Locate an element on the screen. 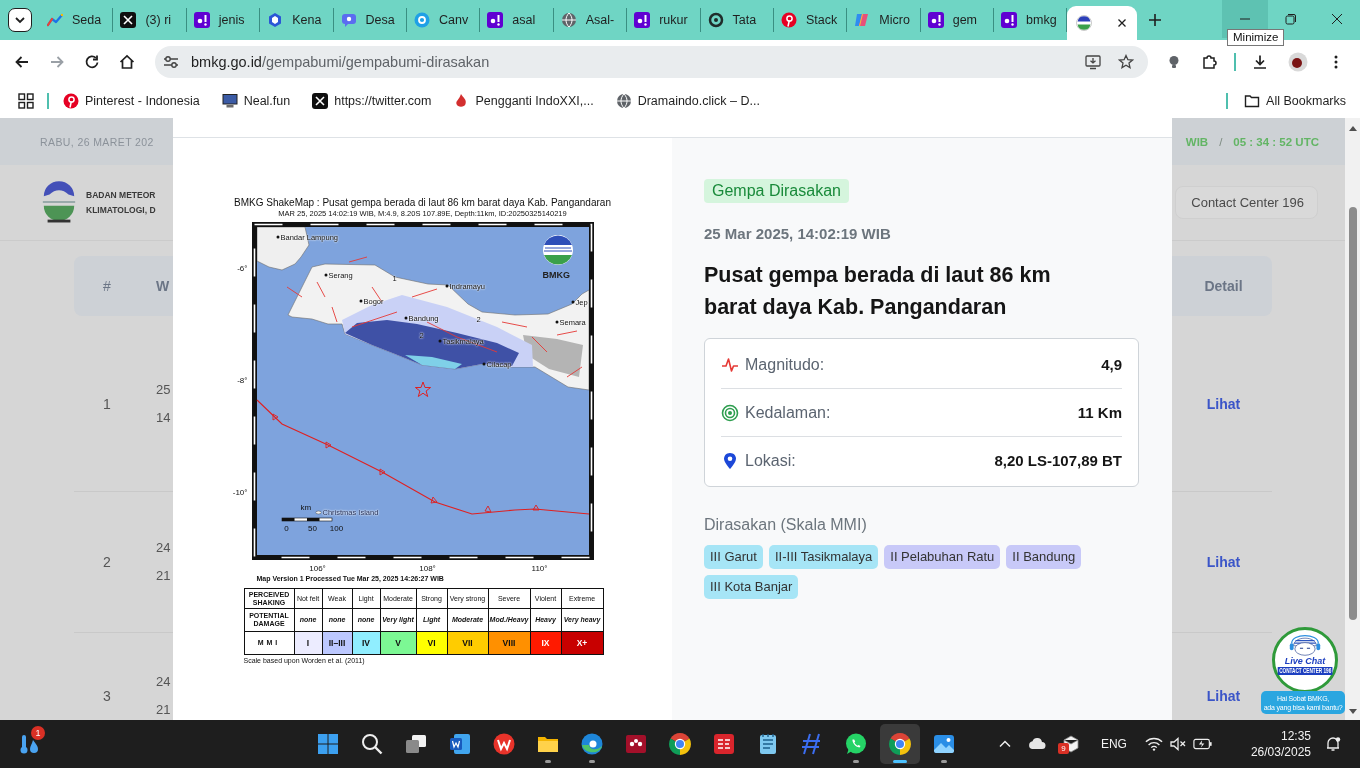  system-clock: 12:35 26/03/2025 is located at coordinates (1280, 744).